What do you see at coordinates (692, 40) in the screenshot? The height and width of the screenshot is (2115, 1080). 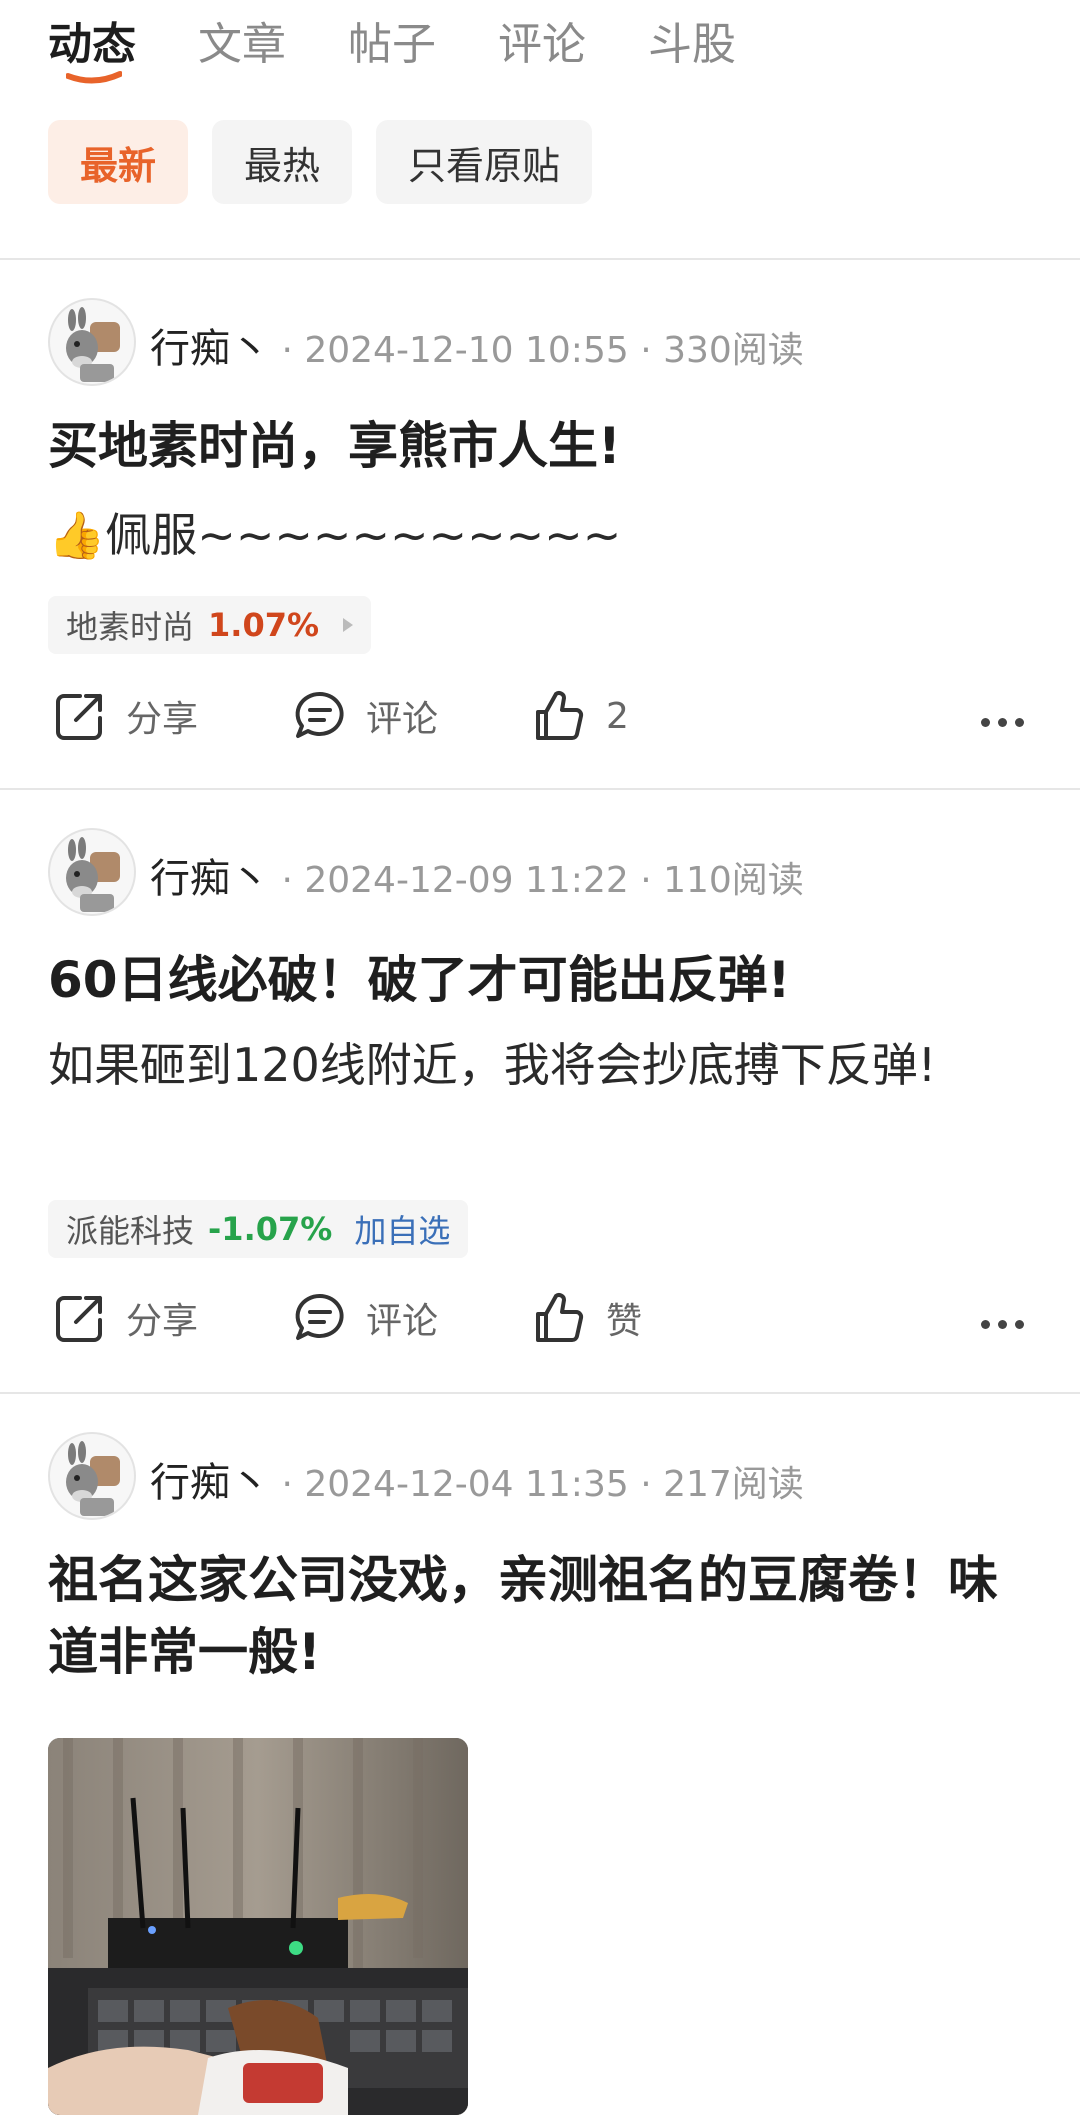 I see `tab-stock-battle: 斗股` at bounding box center [692, 40].